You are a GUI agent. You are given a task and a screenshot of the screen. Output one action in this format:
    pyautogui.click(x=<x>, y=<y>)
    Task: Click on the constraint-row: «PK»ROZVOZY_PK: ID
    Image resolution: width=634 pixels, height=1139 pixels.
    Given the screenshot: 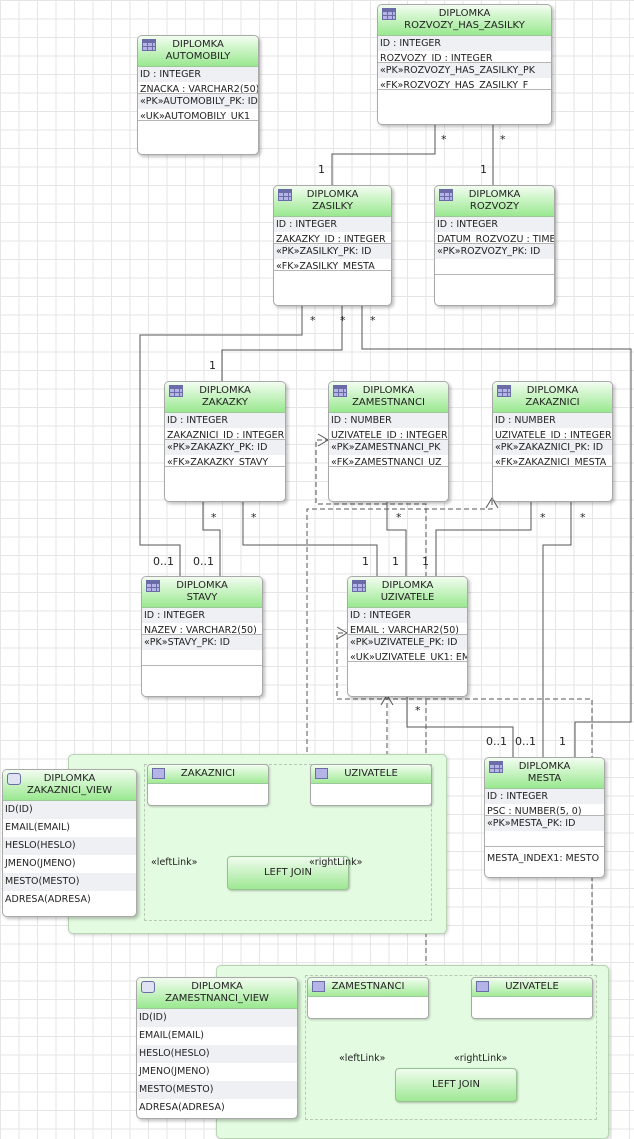 What is the action you would take?
    pyautogui.click(x=494, y=251)
    